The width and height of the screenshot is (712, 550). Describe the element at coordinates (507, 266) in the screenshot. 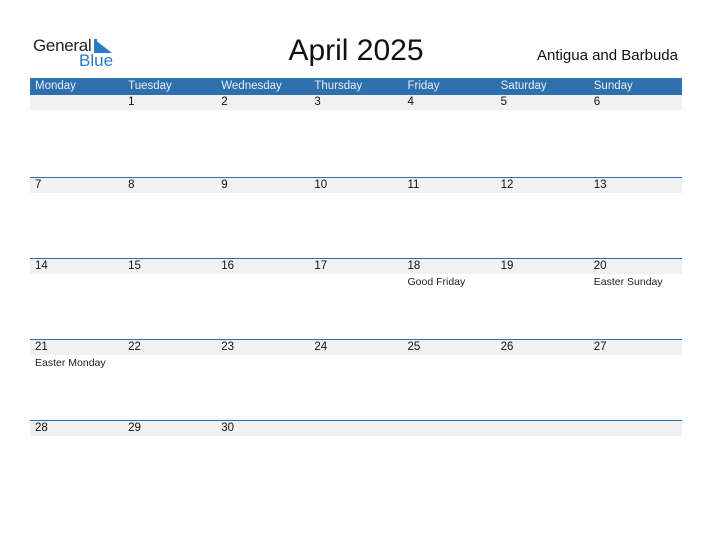

I see `day-number: 19` at that location.